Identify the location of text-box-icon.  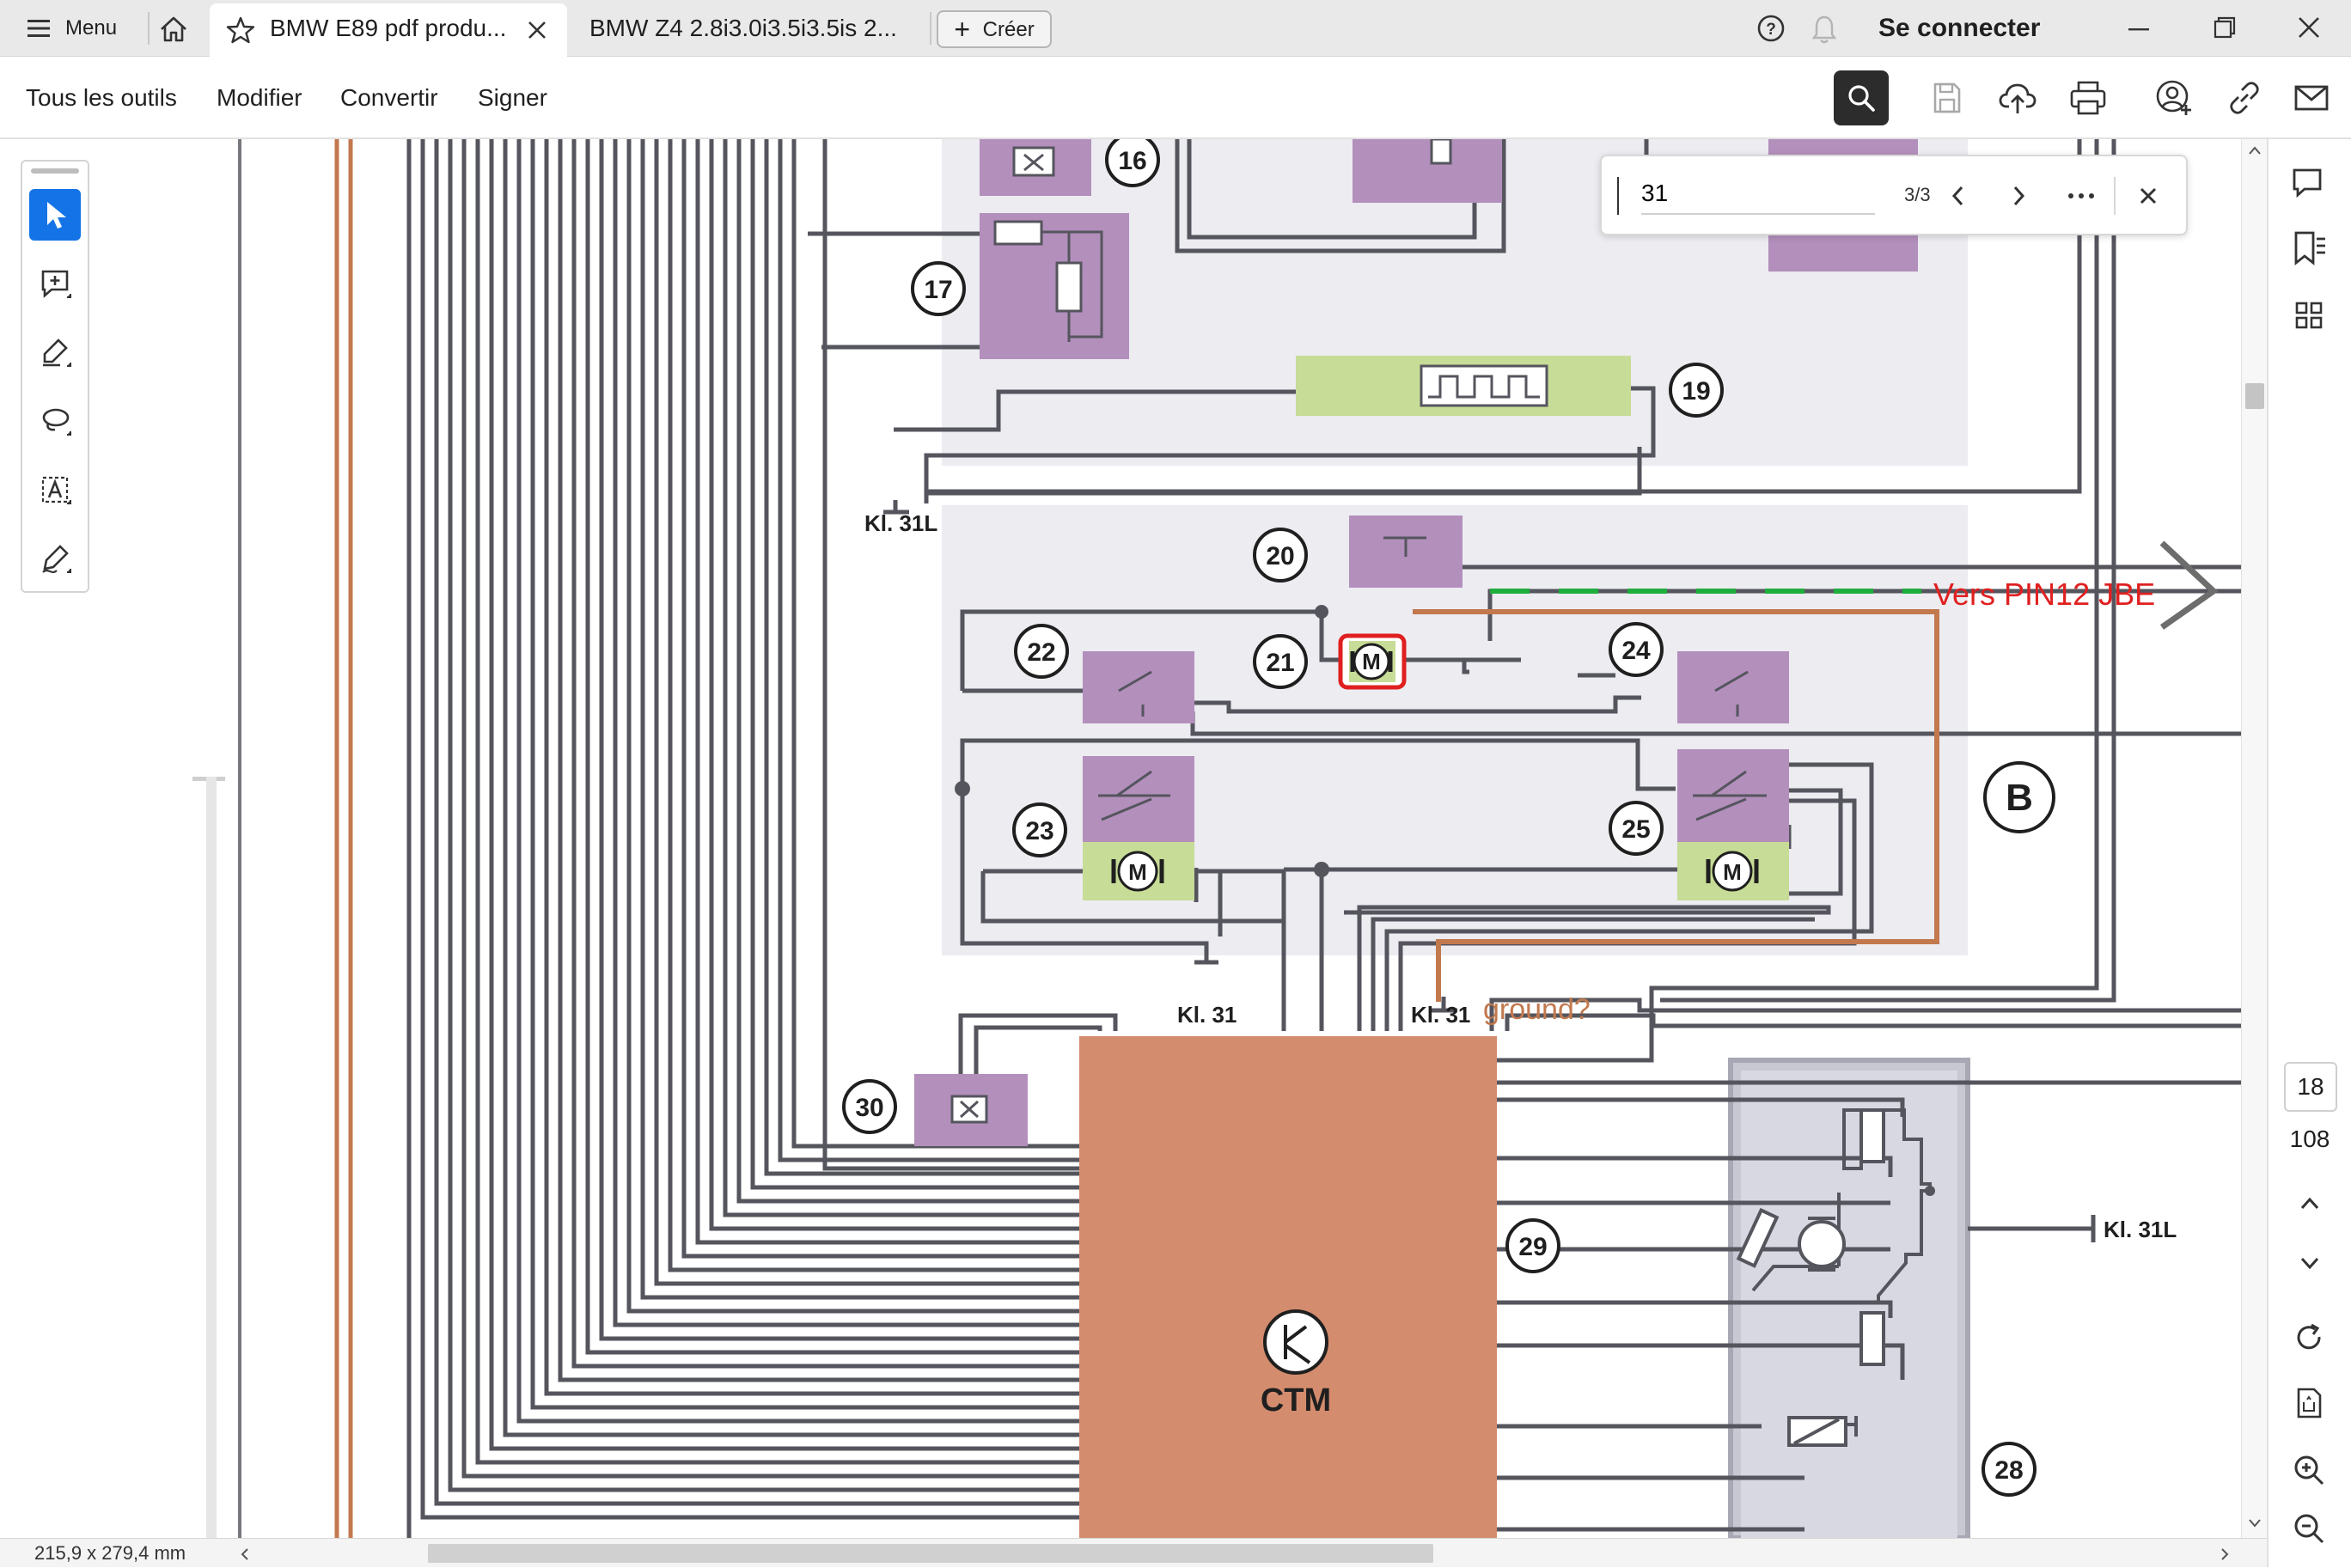
(56, 490).